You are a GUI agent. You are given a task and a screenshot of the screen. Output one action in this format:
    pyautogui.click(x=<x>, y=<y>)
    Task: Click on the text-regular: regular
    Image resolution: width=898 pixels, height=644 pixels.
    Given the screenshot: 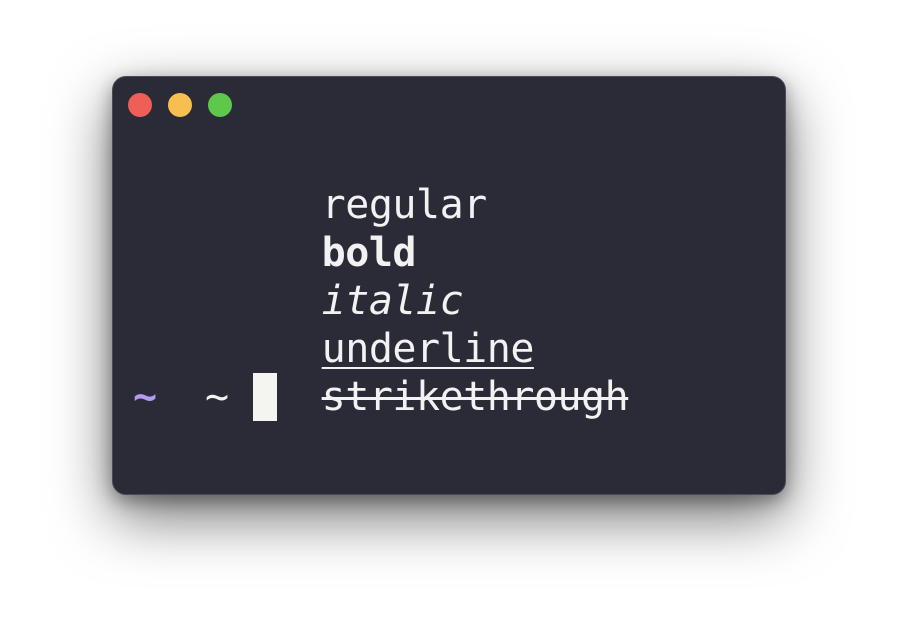 What is the action you would take?
    pyautogui.click(x=404, y=205)
    